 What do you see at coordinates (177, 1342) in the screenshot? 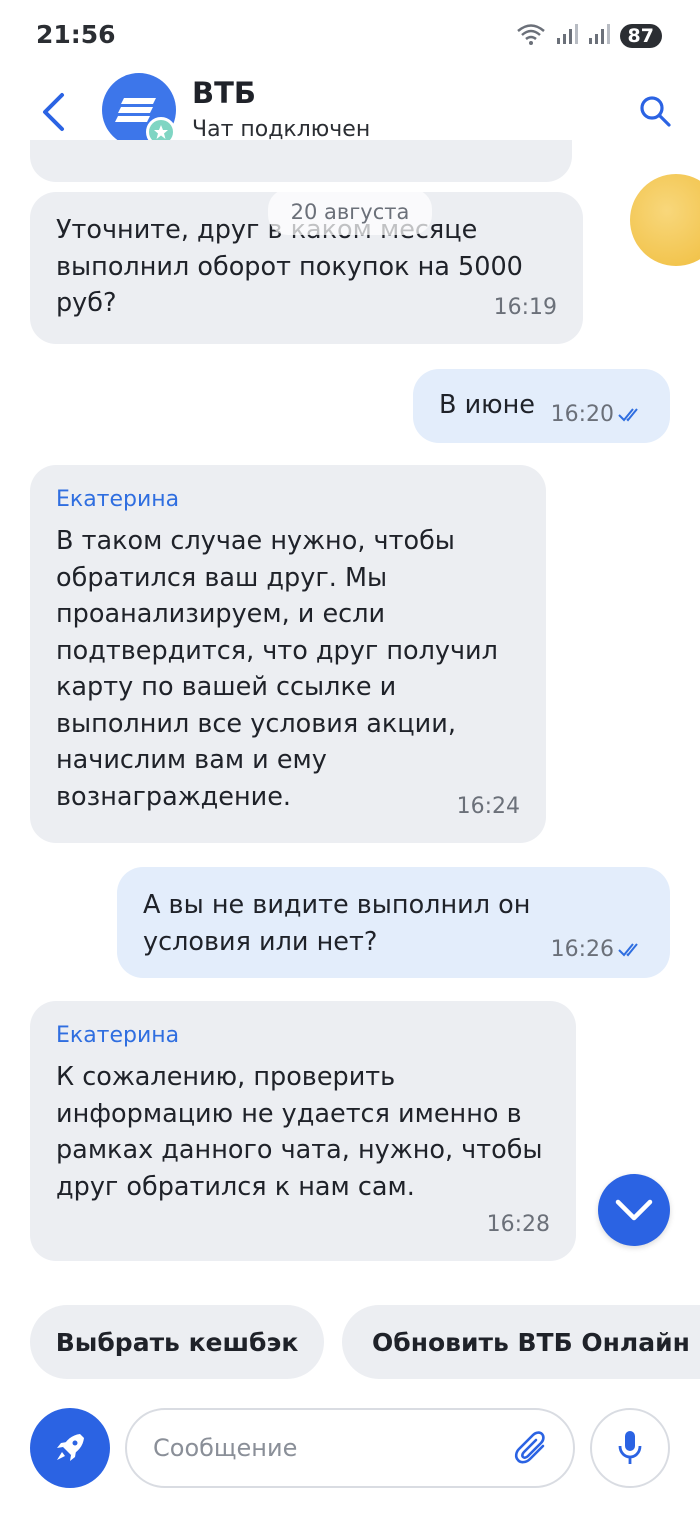
I see `quick-reply-cashback-button: Выбрать кешбэк` at bounding box center [177, 1342].